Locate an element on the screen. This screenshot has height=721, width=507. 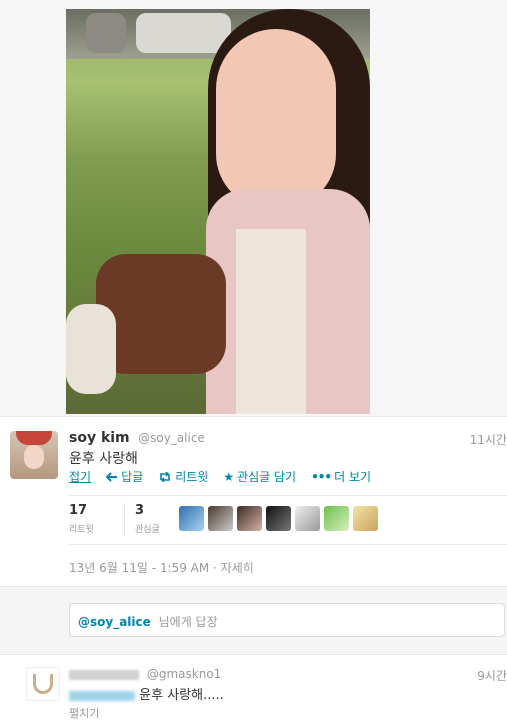
tweet-actions: 접기 답글 리트윗 ★ 관심글 담기 ••• 더 보기 is located at coordinates (220, 476).